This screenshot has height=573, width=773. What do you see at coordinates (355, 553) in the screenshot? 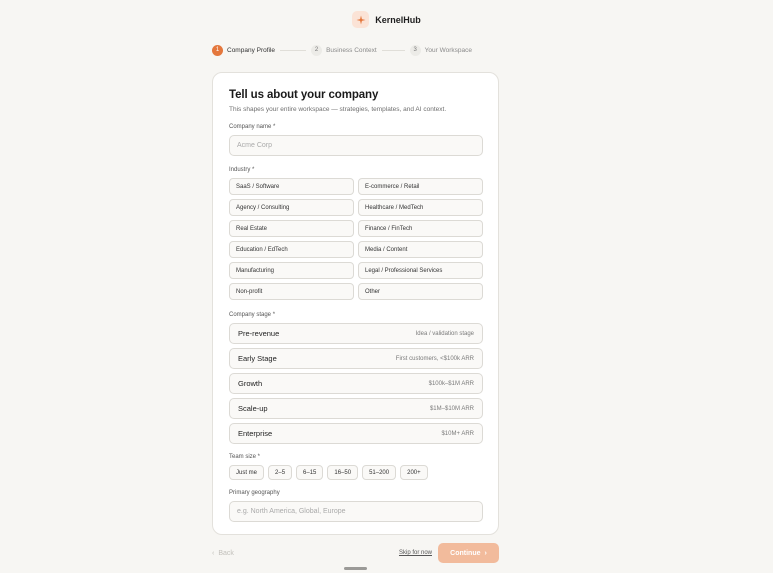
I see `form-footer: ‹ Back Skip for now Continue ›` at bounding box center [355, 553].